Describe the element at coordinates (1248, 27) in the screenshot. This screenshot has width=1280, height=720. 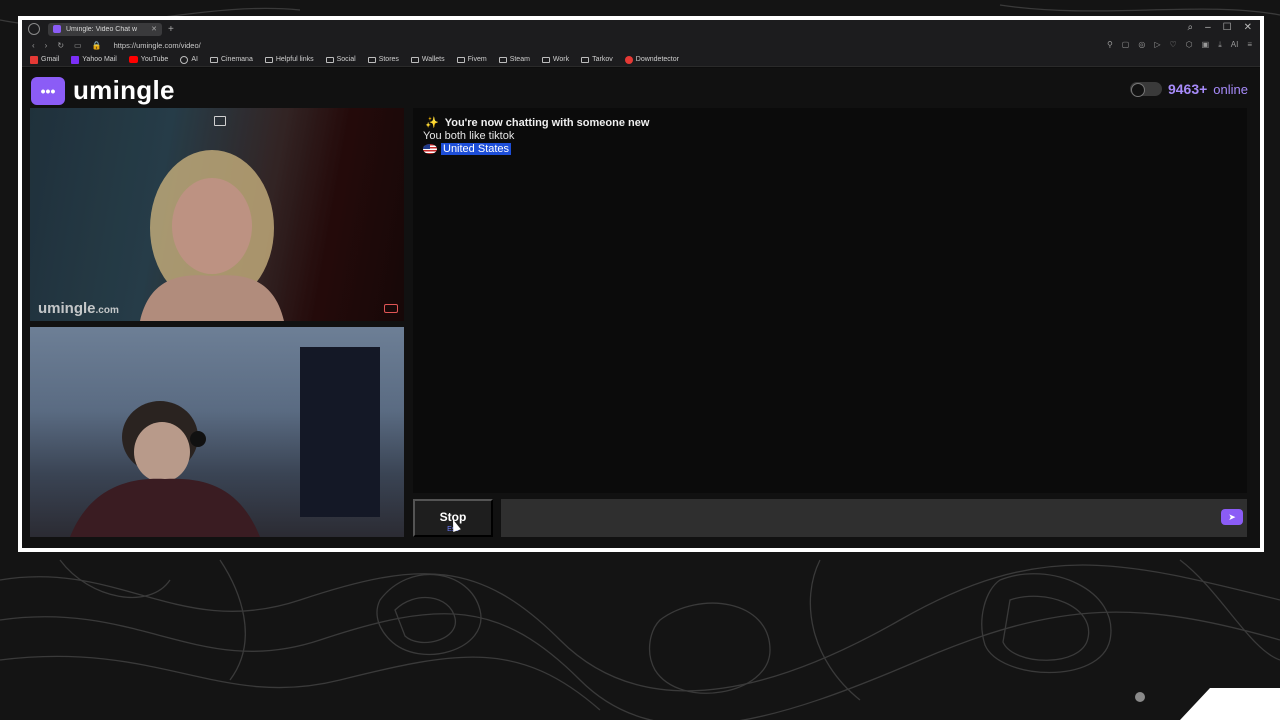
I see `close-window-icon: ✕` at that location.